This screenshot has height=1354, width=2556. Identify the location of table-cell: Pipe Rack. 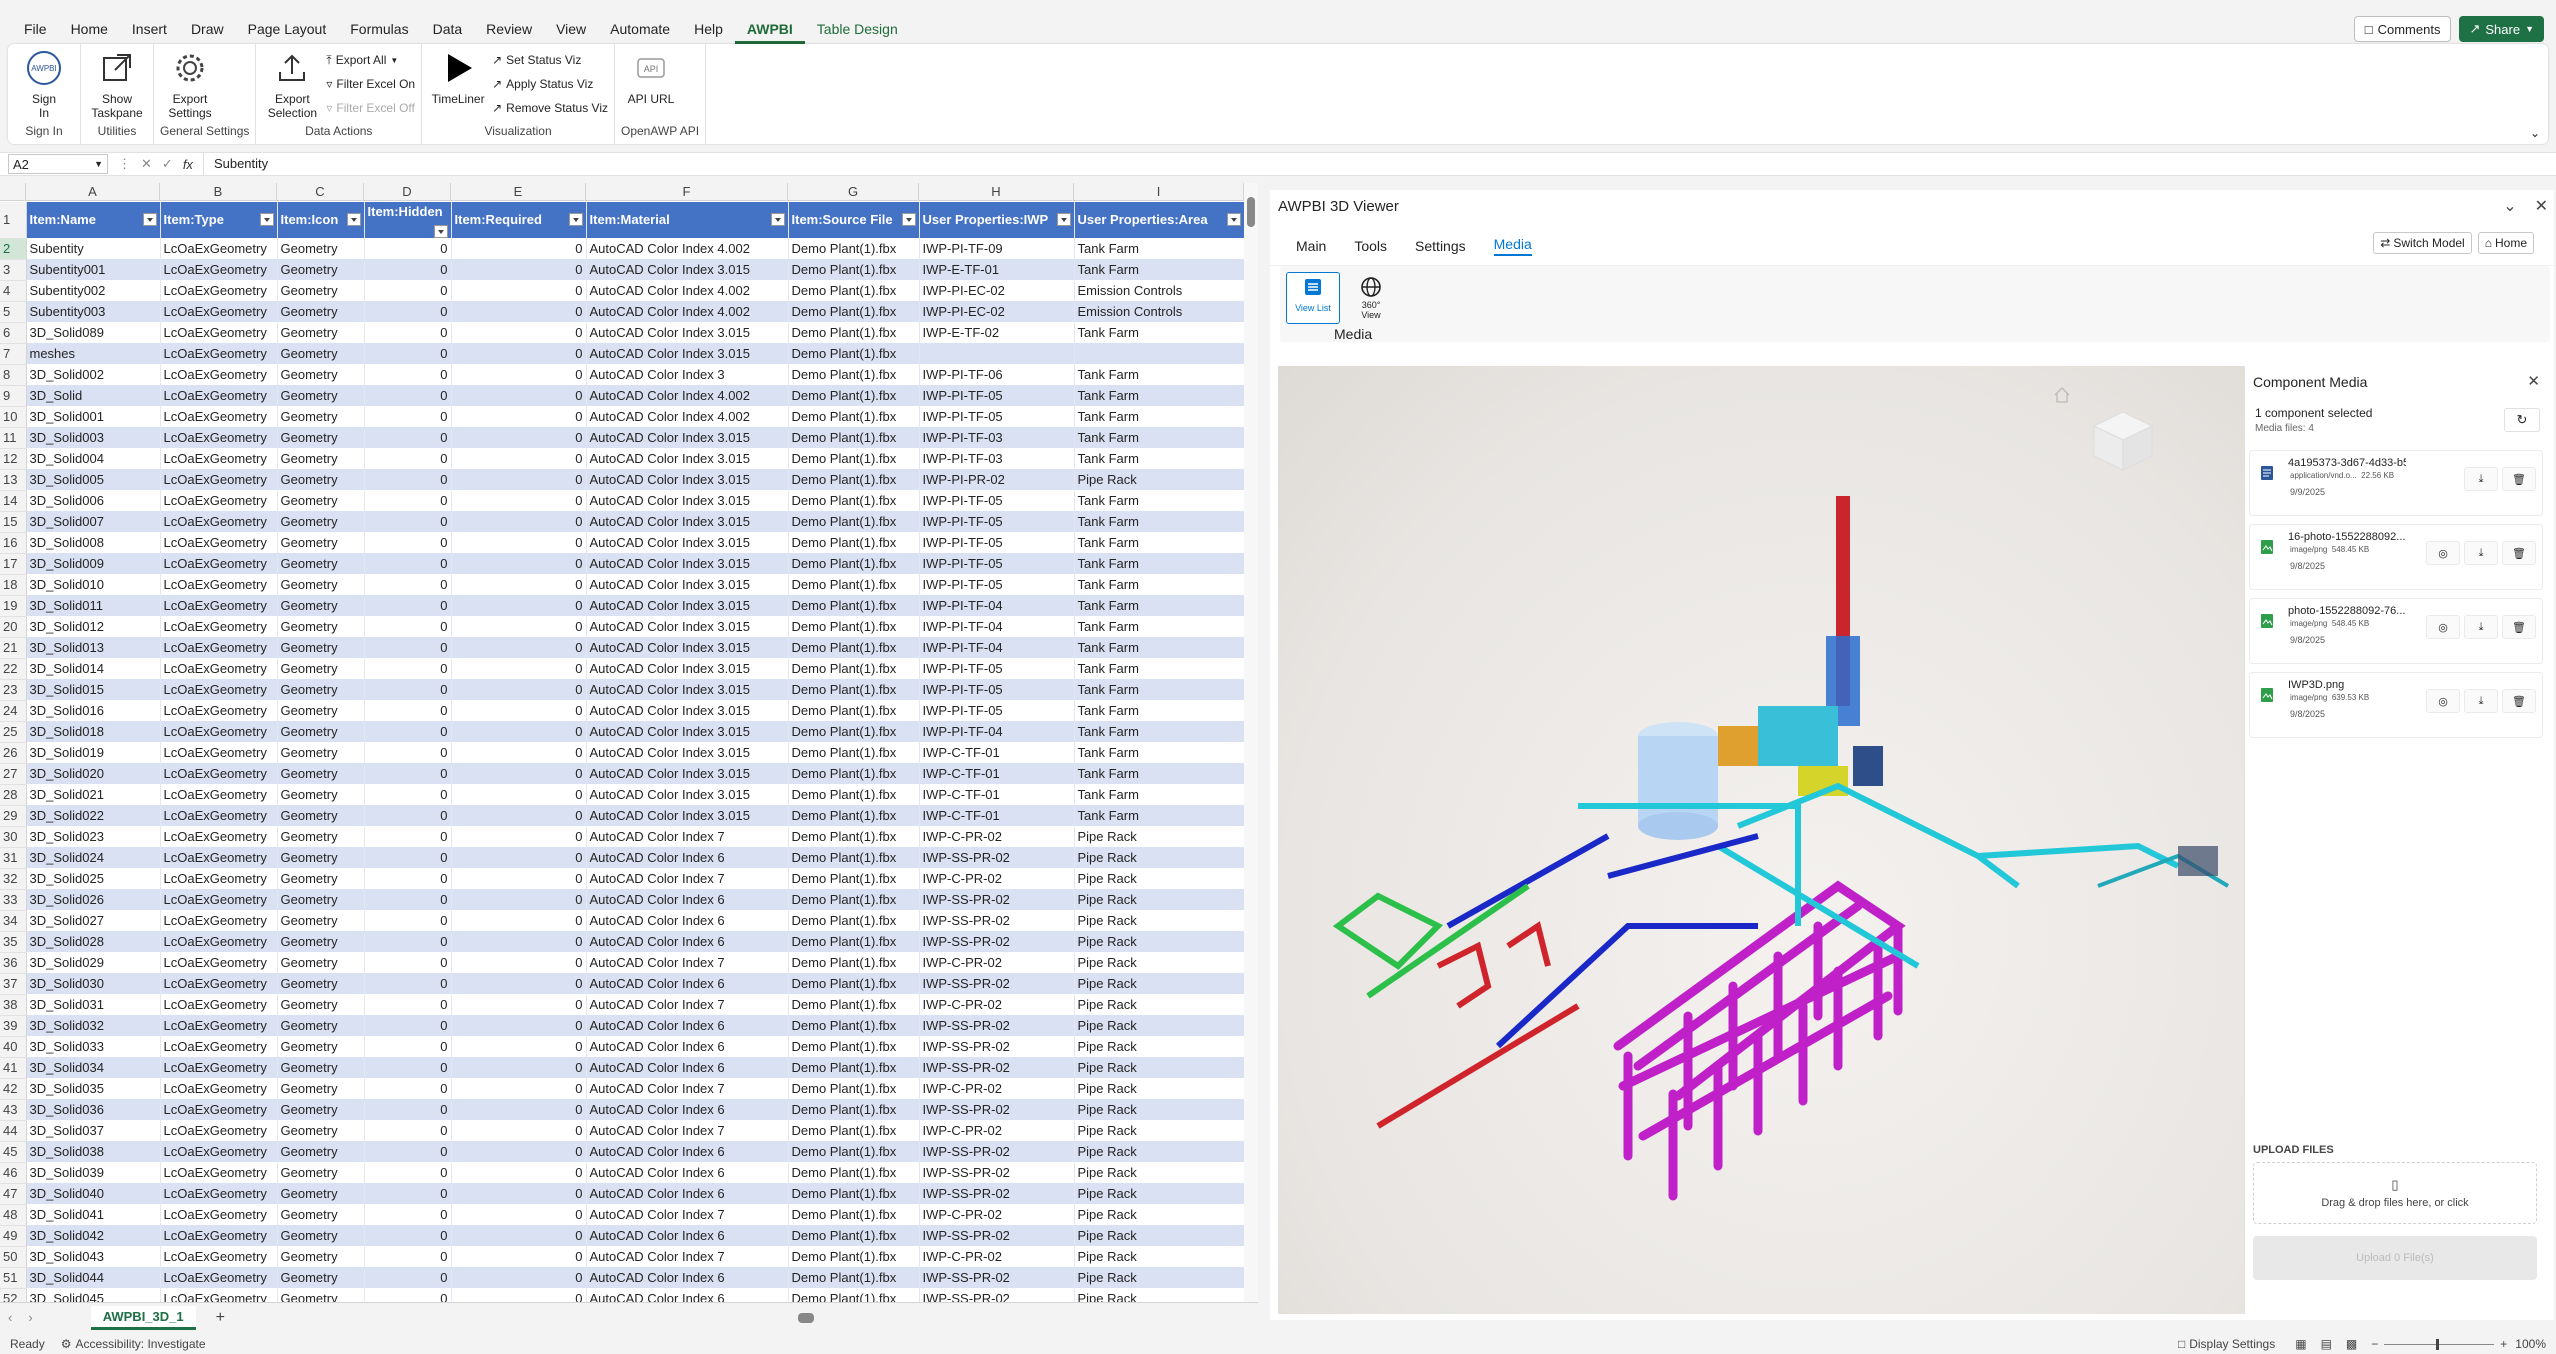
(1159, 899).